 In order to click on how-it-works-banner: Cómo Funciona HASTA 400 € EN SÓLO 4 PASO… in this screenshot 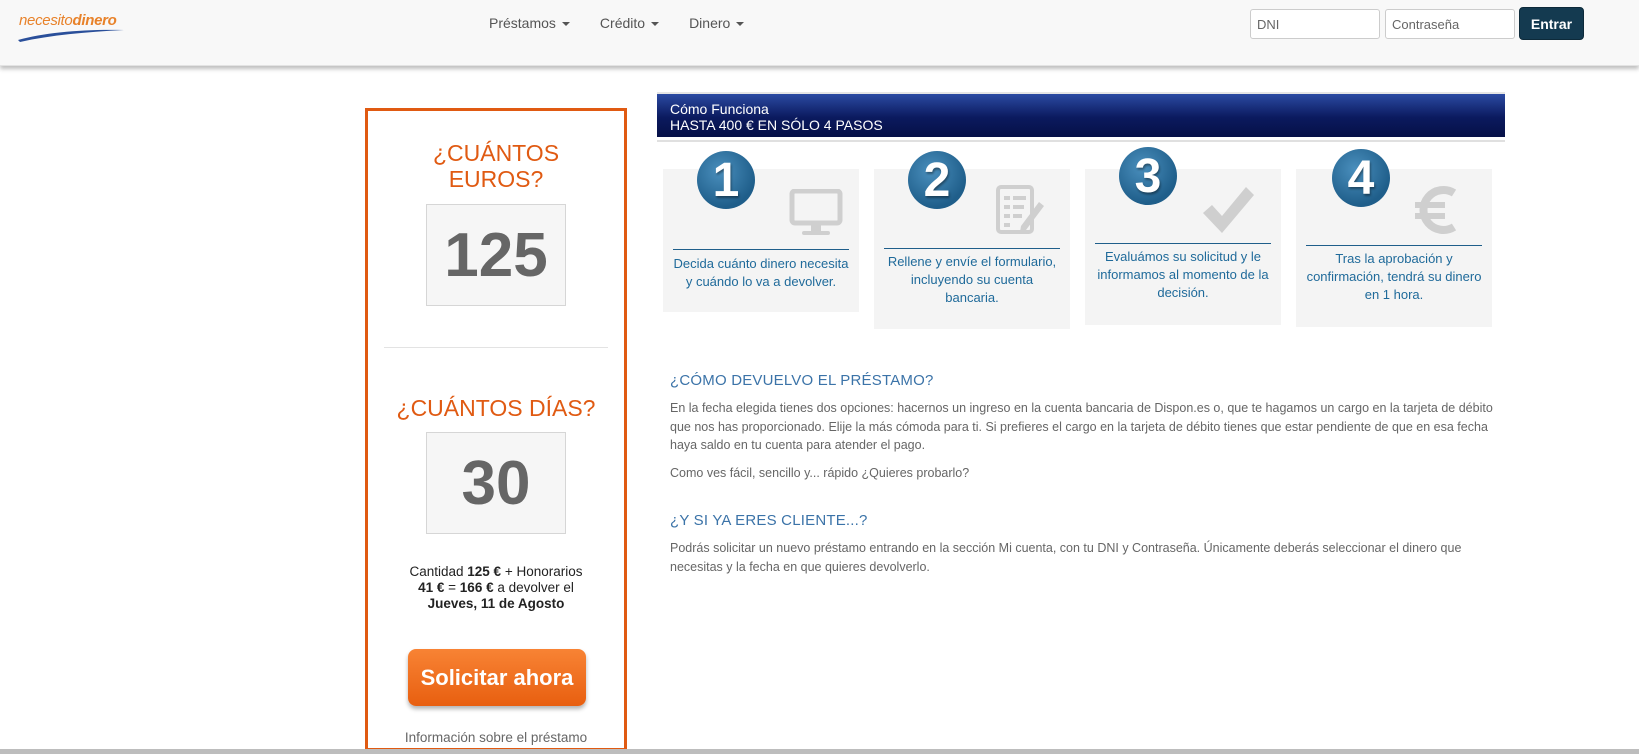, I will do `click(1081, 117)`.